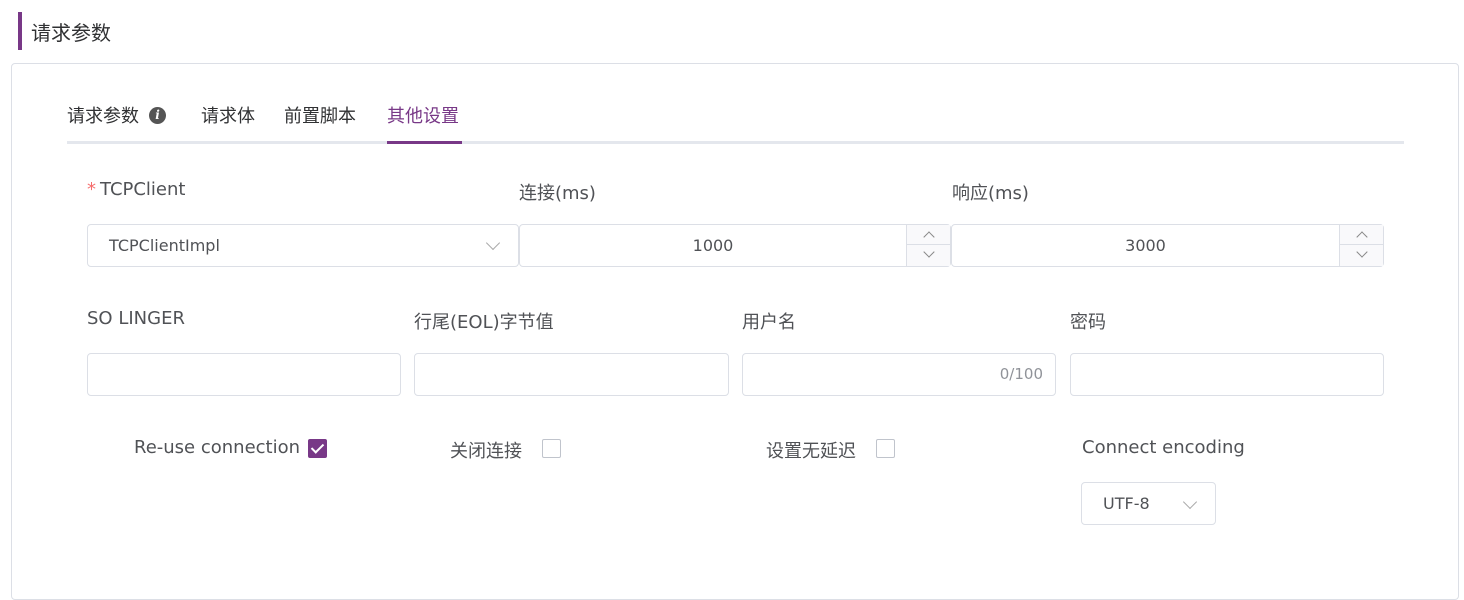 The height and width of the screenshot is (600, 1464). I want to click on eol-byte-input, so click(571, 374).